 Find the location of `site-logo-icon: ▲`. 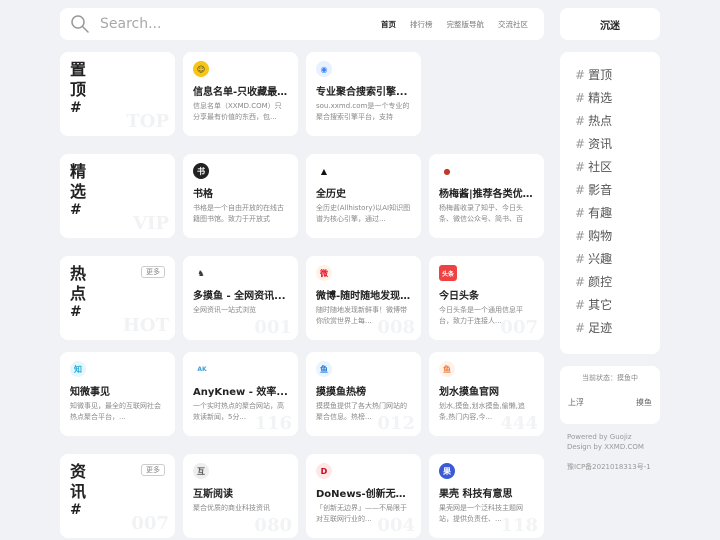

site-logo-icon: ▲ is located at coordinates (324, 171).